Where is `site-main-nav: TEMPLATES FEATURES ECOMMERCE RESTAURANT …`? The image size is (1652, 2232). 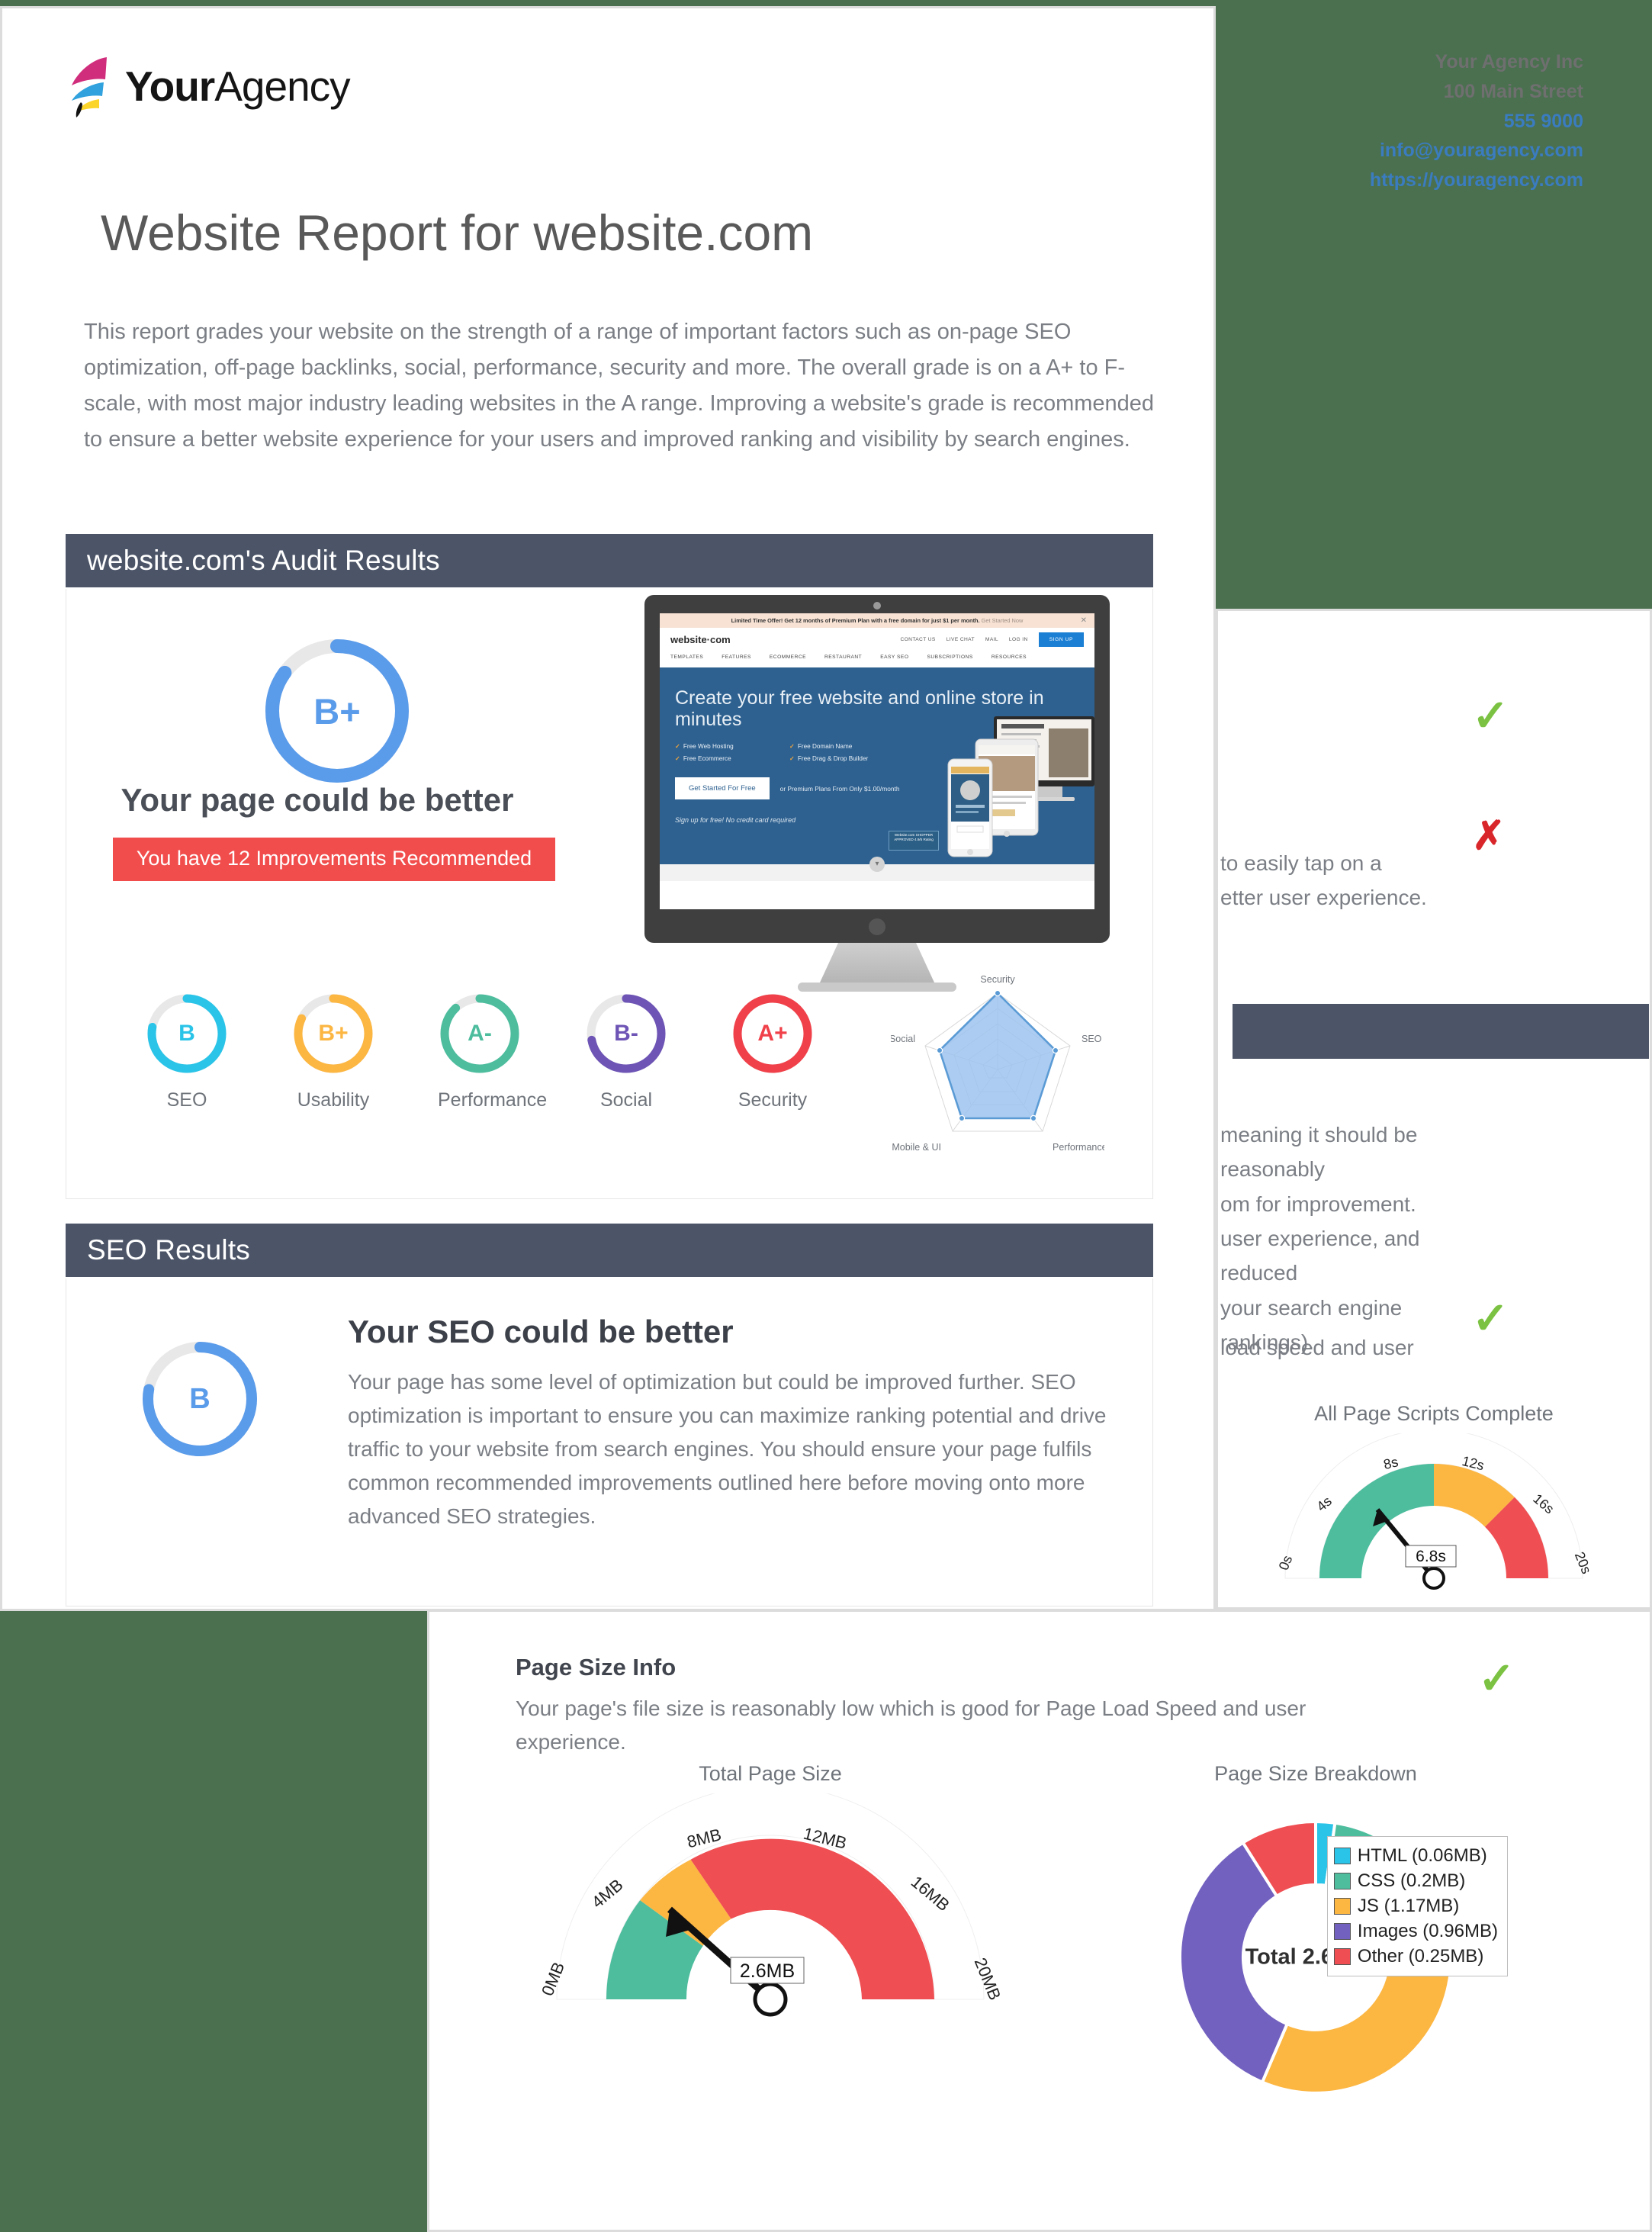 site-main-nav: TEMPLATES FEATURES ECOMMERCE RESTAURANT … is located at coordinates (877, 659).